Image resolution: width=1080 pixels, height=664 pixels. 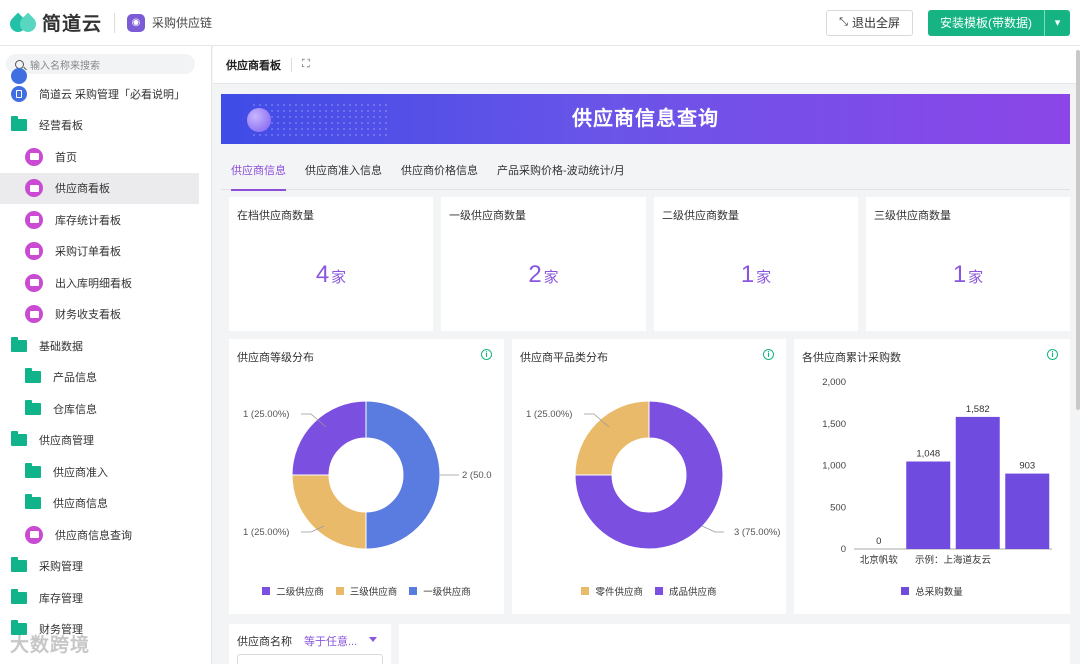 I want to click on bar-value-label: 0, so click(x=878, y=541).